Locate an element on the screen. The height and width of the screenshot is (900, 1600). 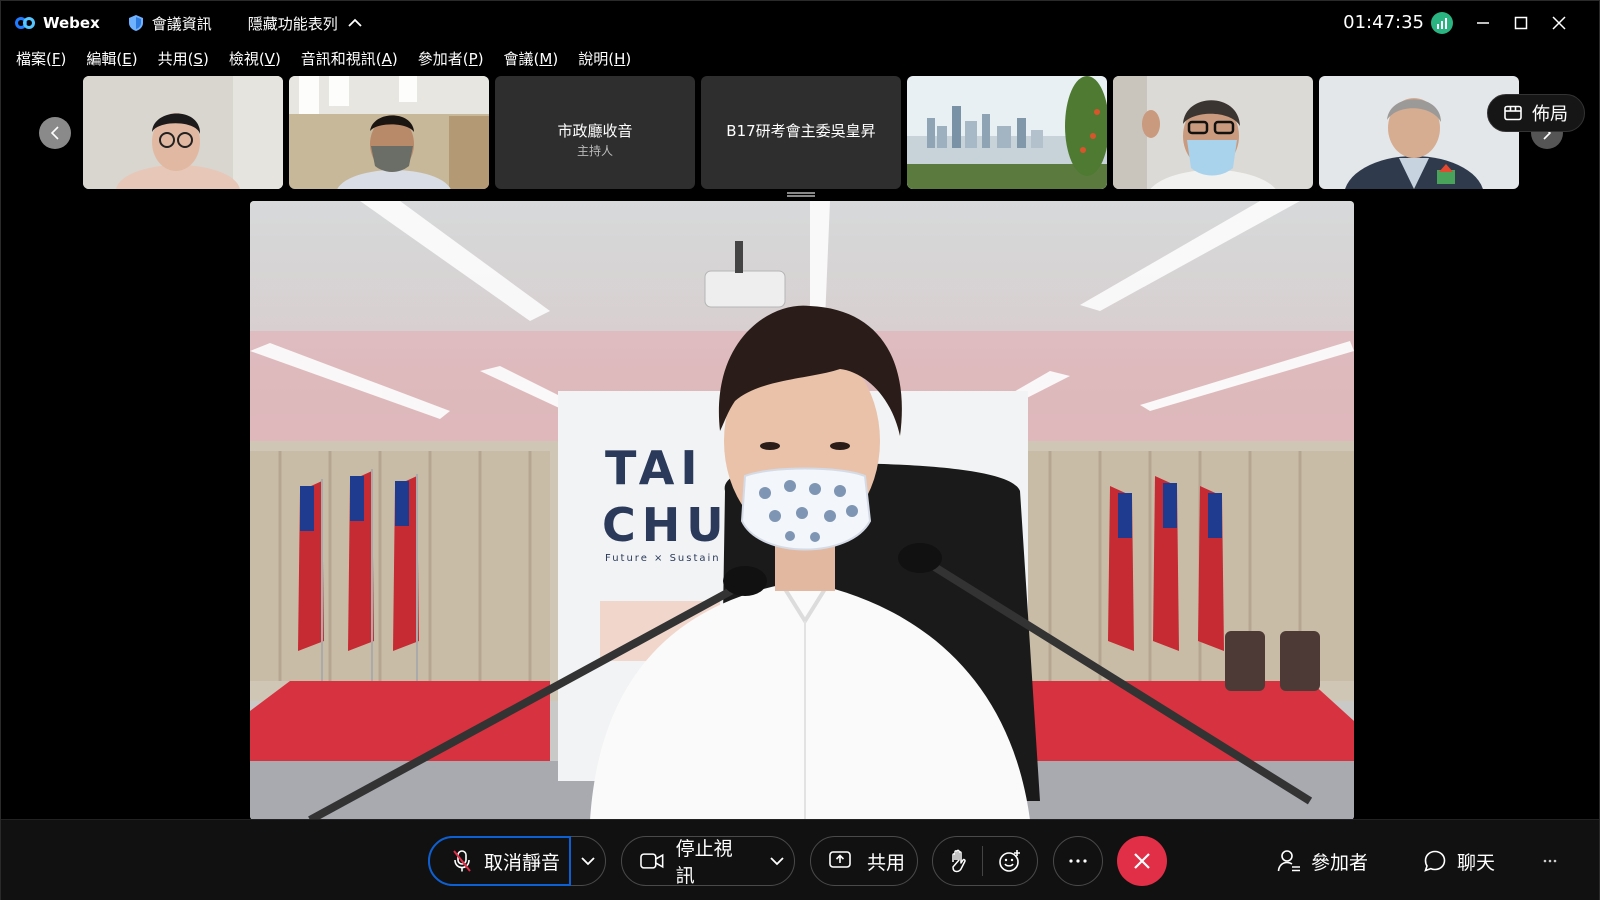
backdrop-text-line1: TAI is located at coordinates (654, 468).